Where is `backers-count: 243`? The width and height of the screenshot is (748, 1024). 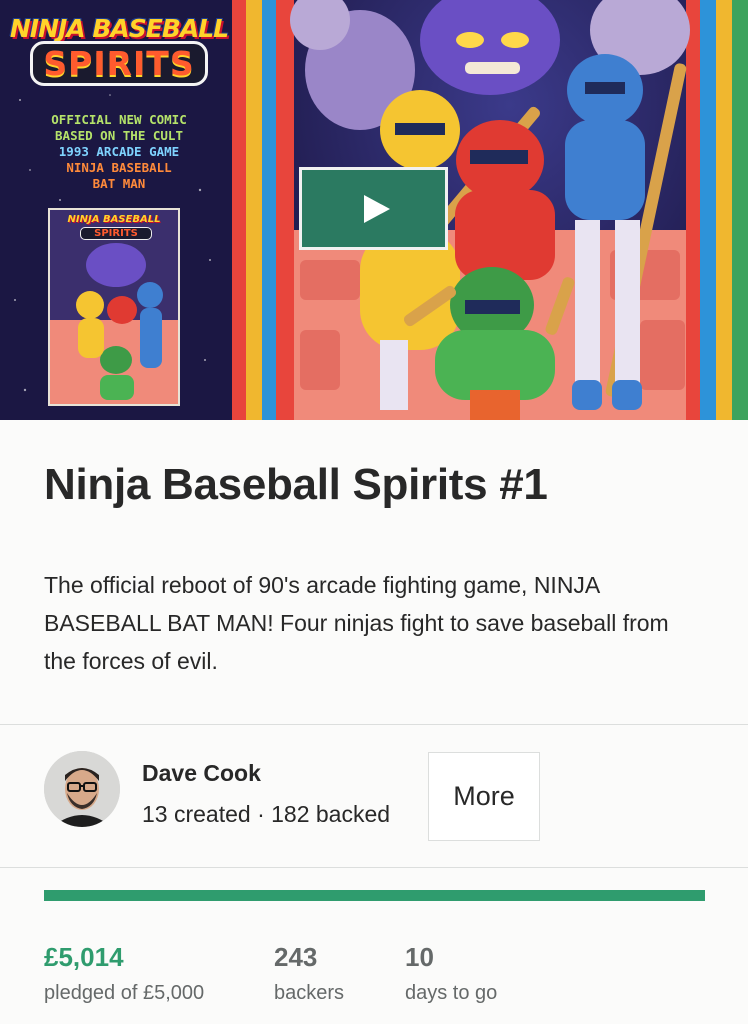
backers-count: 243 is located at coordinates (296, 957).